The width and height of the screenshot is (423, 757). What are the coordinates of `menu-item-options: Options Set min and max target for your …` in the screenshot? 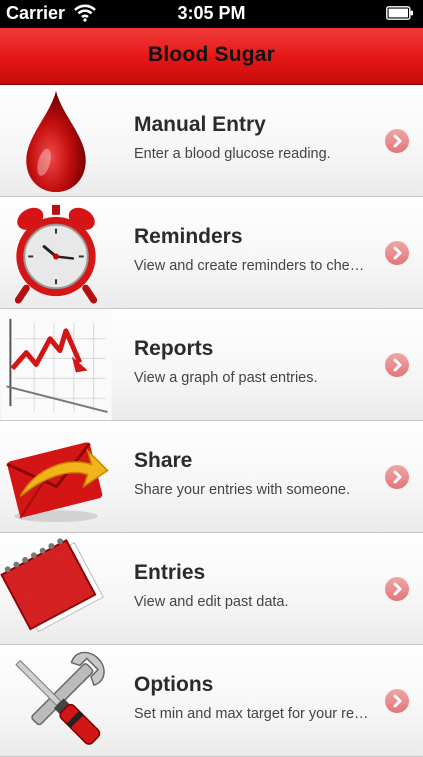 It's located at (211, 701).